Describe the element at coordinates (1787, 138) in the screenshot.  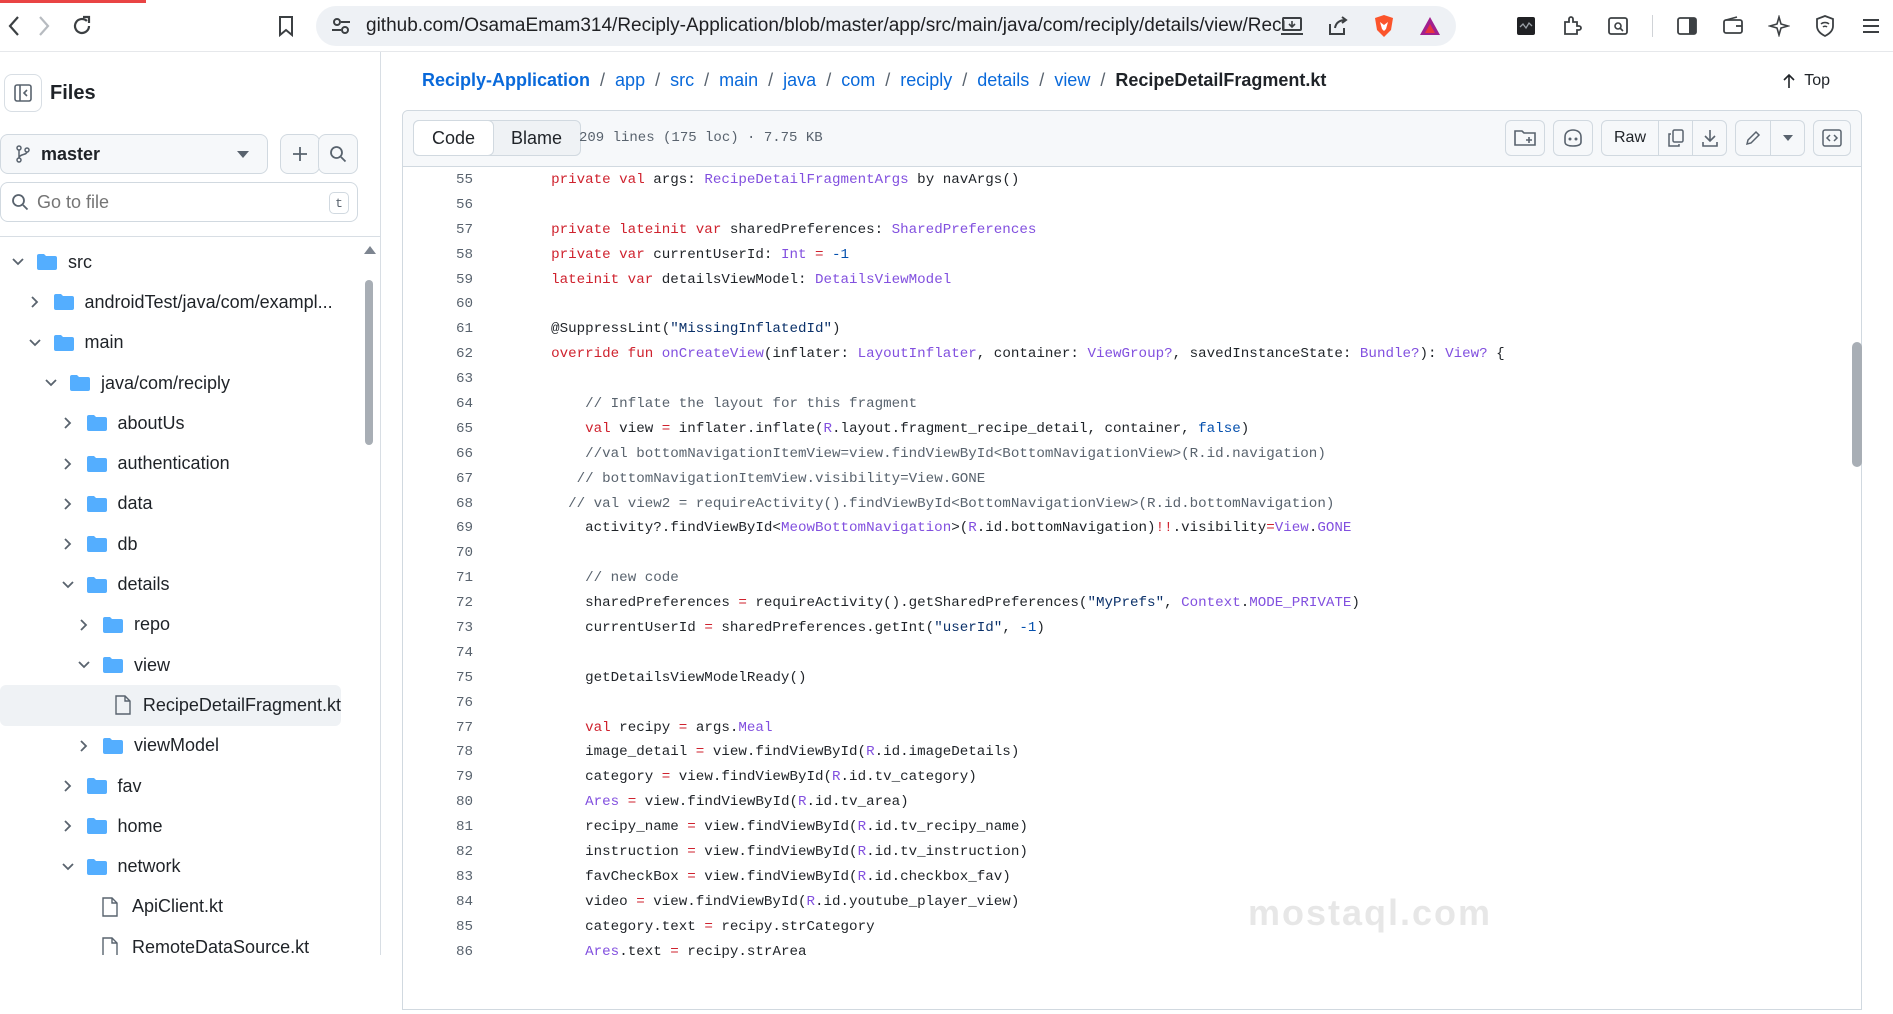
I see `edit-options-button` at that location.